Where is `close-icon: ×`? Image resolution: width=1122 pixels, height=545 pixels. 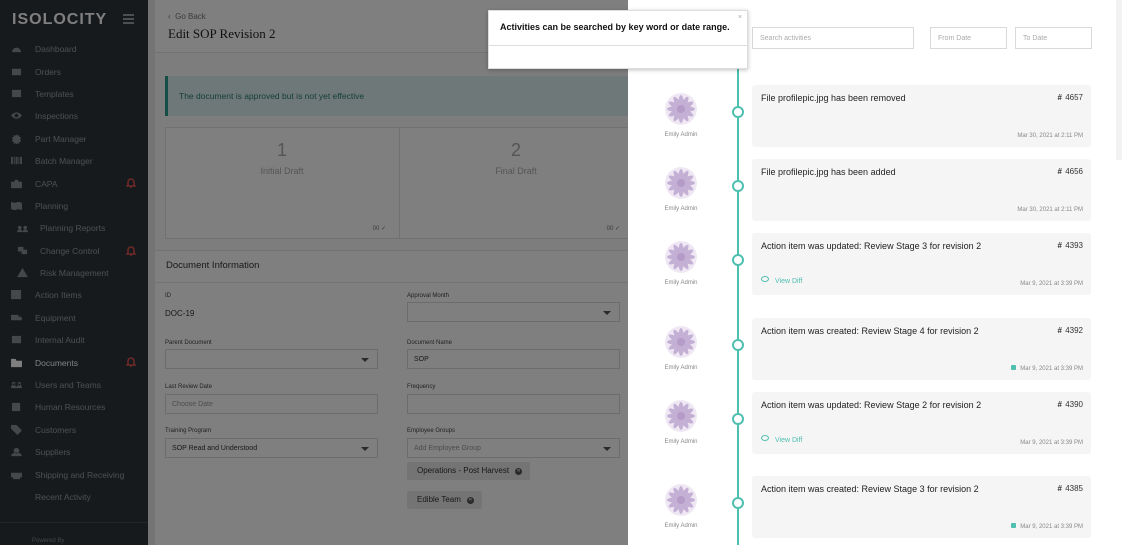 close-icon: × is located at coordinates (740, 17).